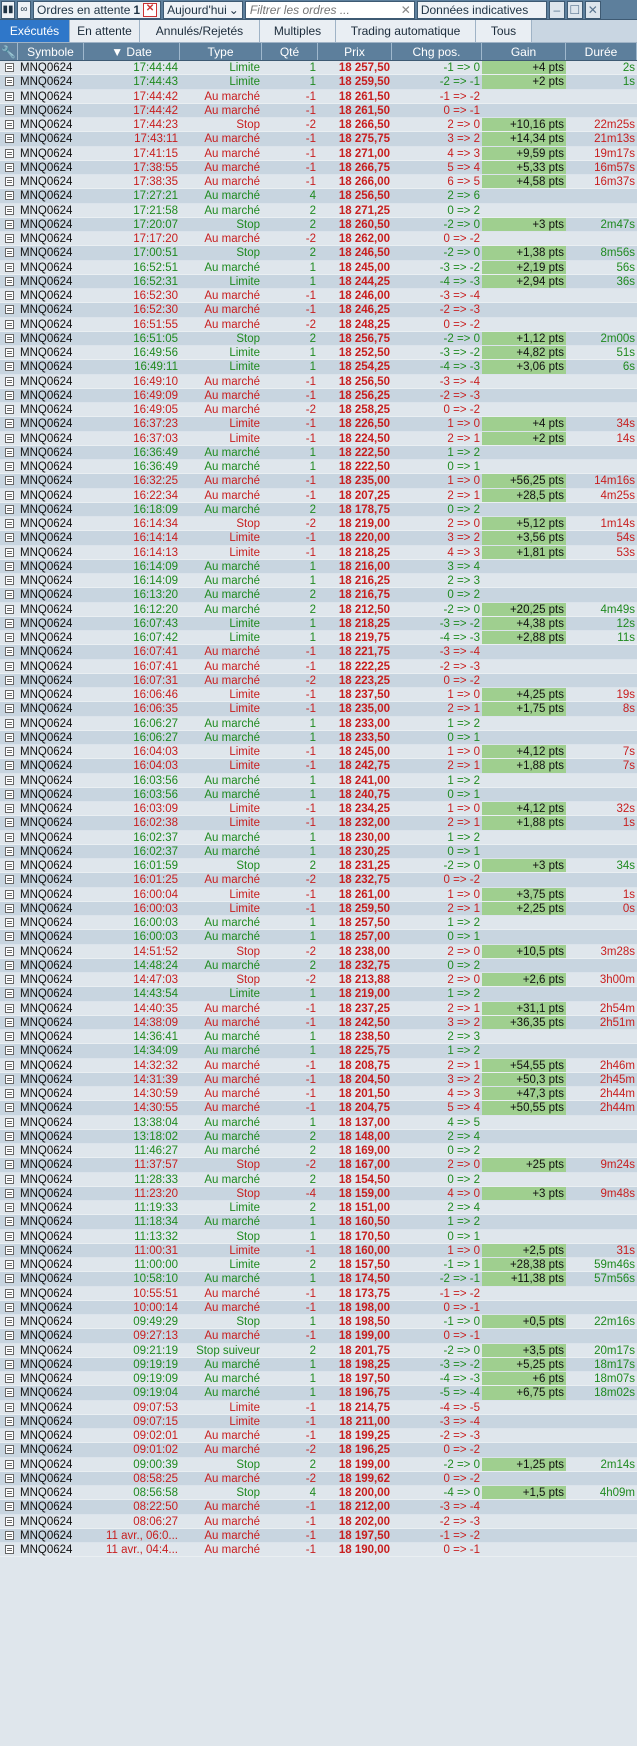  What do you see at coordinates (318, 581) in the screenshot?
I see `table-row: MNQ0624 16:14:09 Au marché 1 18 216,25 2 => 3` at bounding box center [318, 581].